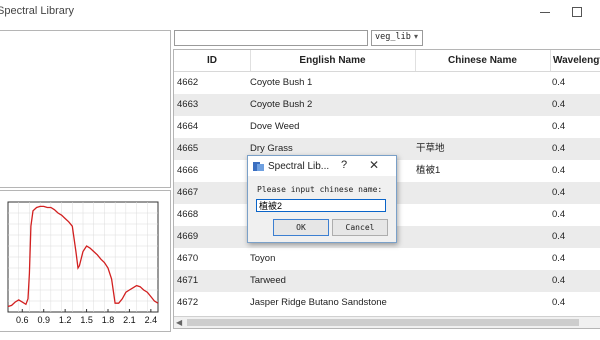 The width and height of the screenshot is (600, 340). What do you see at coordinates (301, 227) in the screenshot?
I see `ok-button: OK` at bounding box center [301, 227].